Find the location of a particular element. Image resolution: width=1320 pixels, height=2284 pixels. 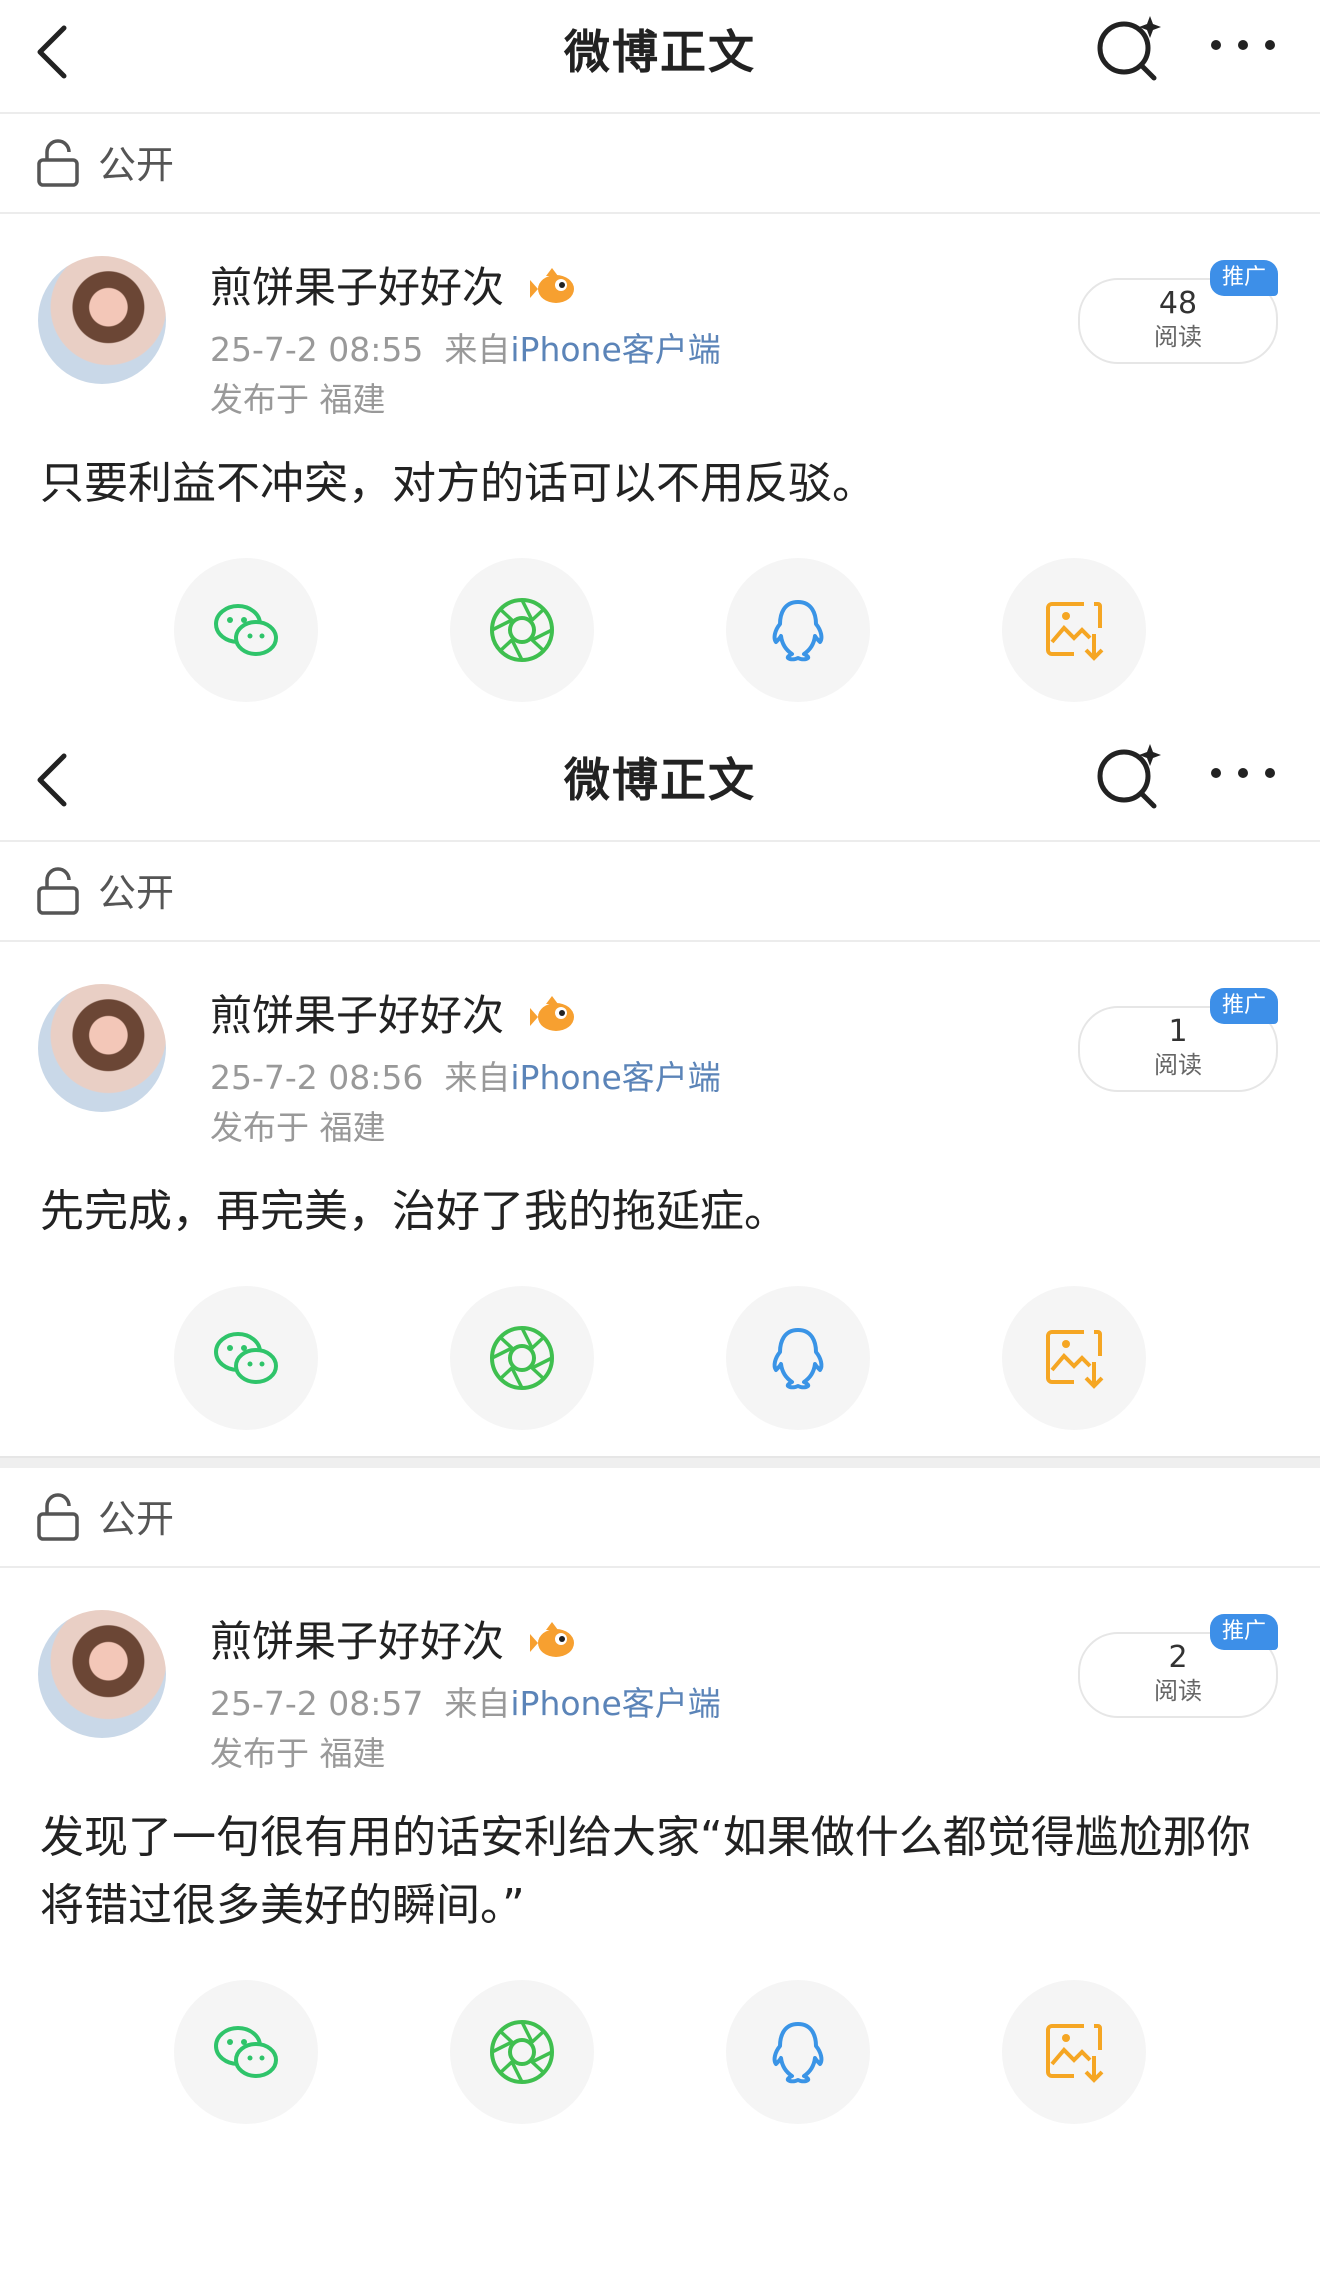

post-meta: 25-7-2 08:56 来自iPhone客户端 is located at coordinates (465, 1078).